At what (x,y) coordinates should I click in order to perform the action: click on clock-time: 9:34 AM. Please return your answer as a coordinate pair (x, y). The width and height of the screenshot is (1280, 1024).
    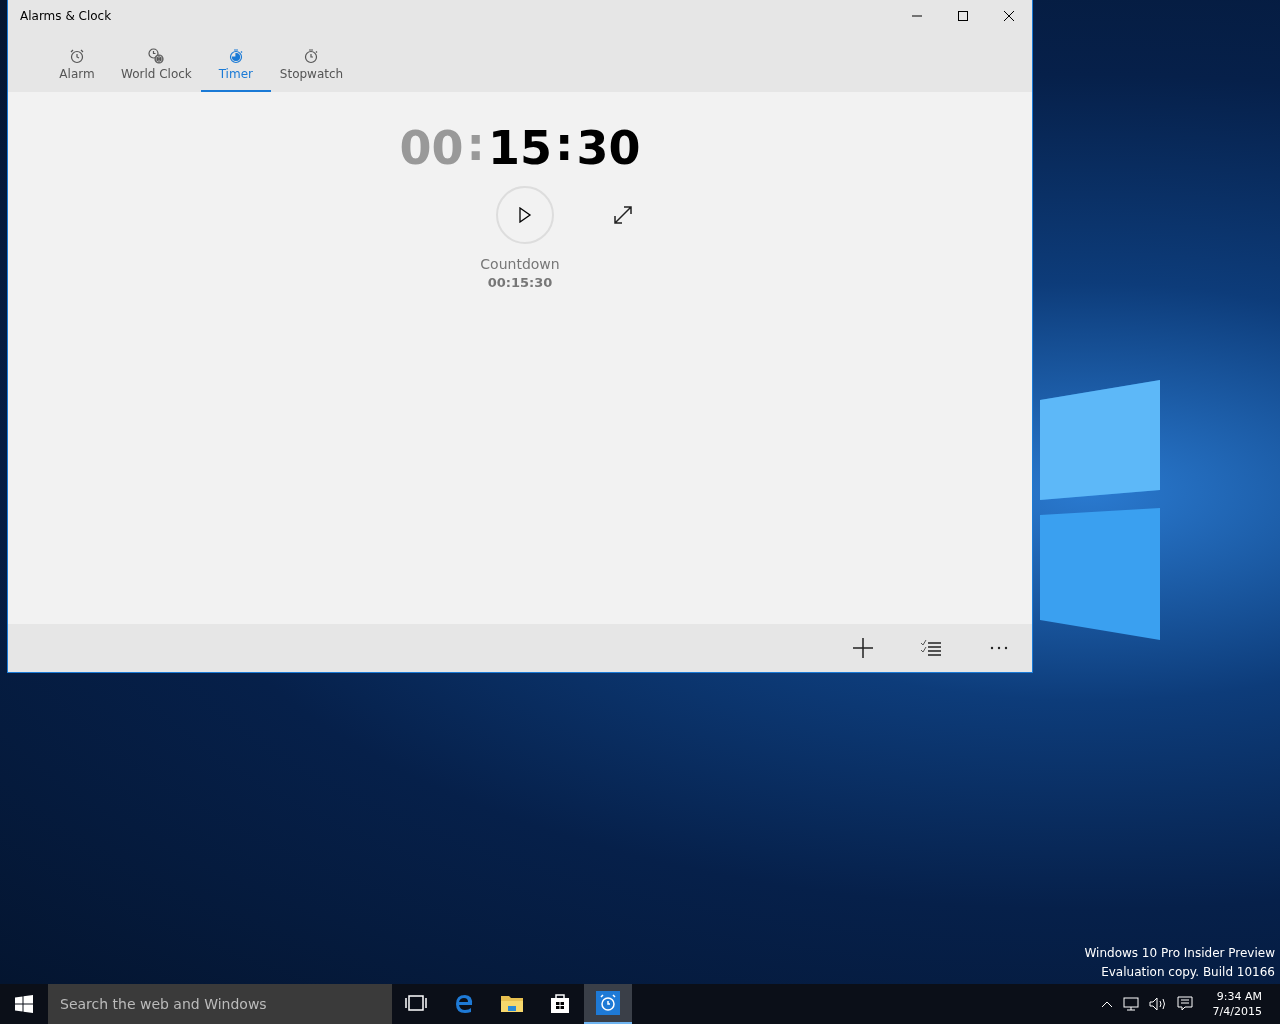
    Looking at the image, I should click on (1239, 996).